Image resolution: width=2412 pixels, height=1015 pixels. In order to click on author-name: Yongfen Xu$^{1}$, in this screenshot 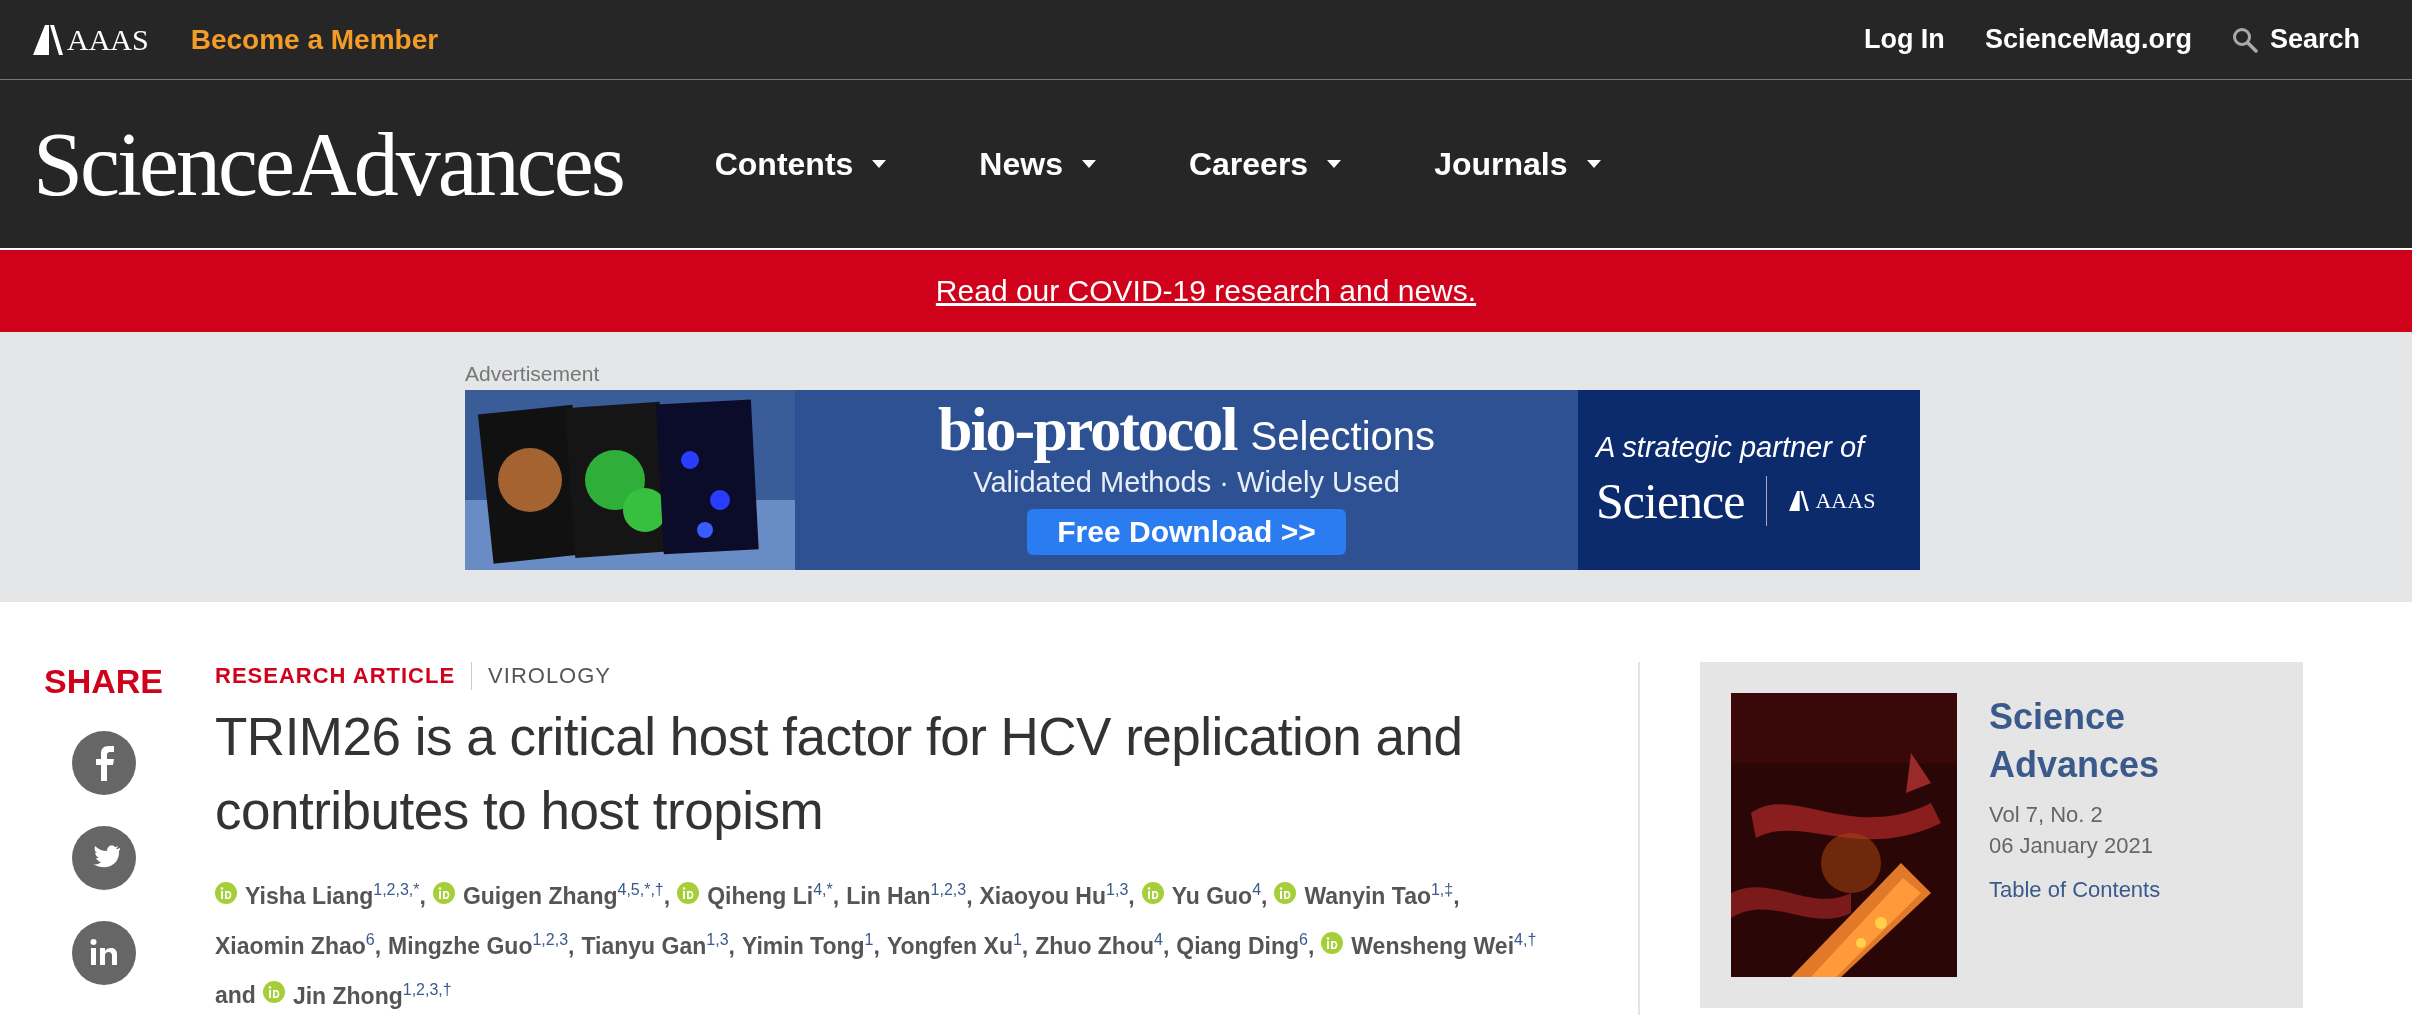, I will do `click(957, 943)`.